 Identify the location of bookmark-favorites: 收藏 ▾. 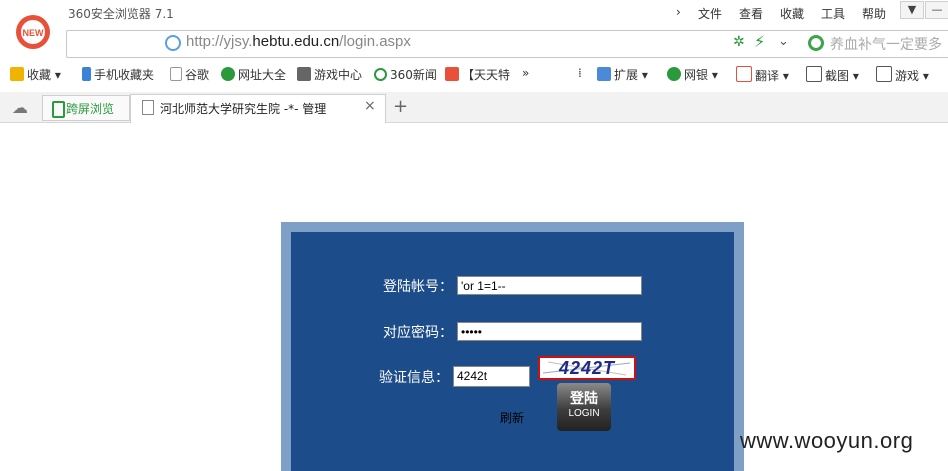
(35, 74).